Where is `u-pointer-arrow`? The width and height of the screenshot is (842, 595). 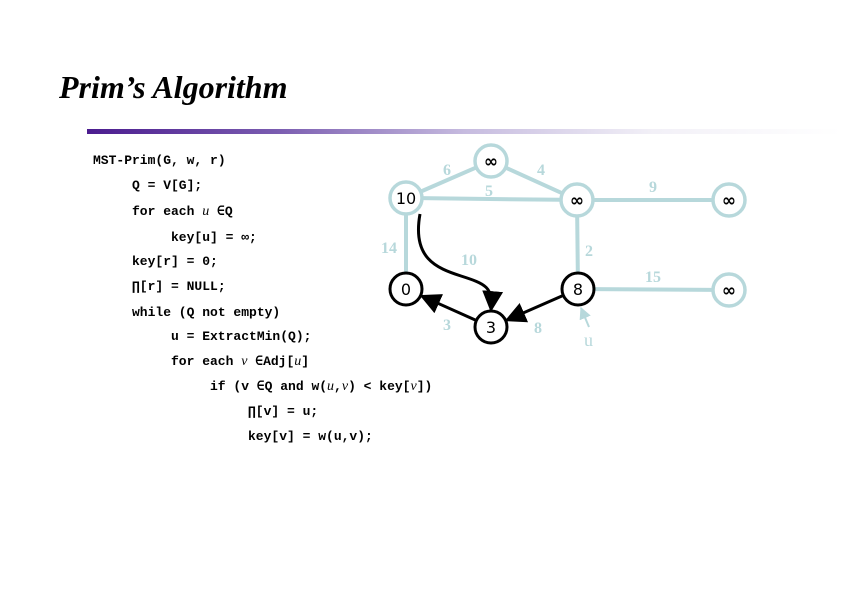 u-pointer-arrow is located at coordinates (585, 317).